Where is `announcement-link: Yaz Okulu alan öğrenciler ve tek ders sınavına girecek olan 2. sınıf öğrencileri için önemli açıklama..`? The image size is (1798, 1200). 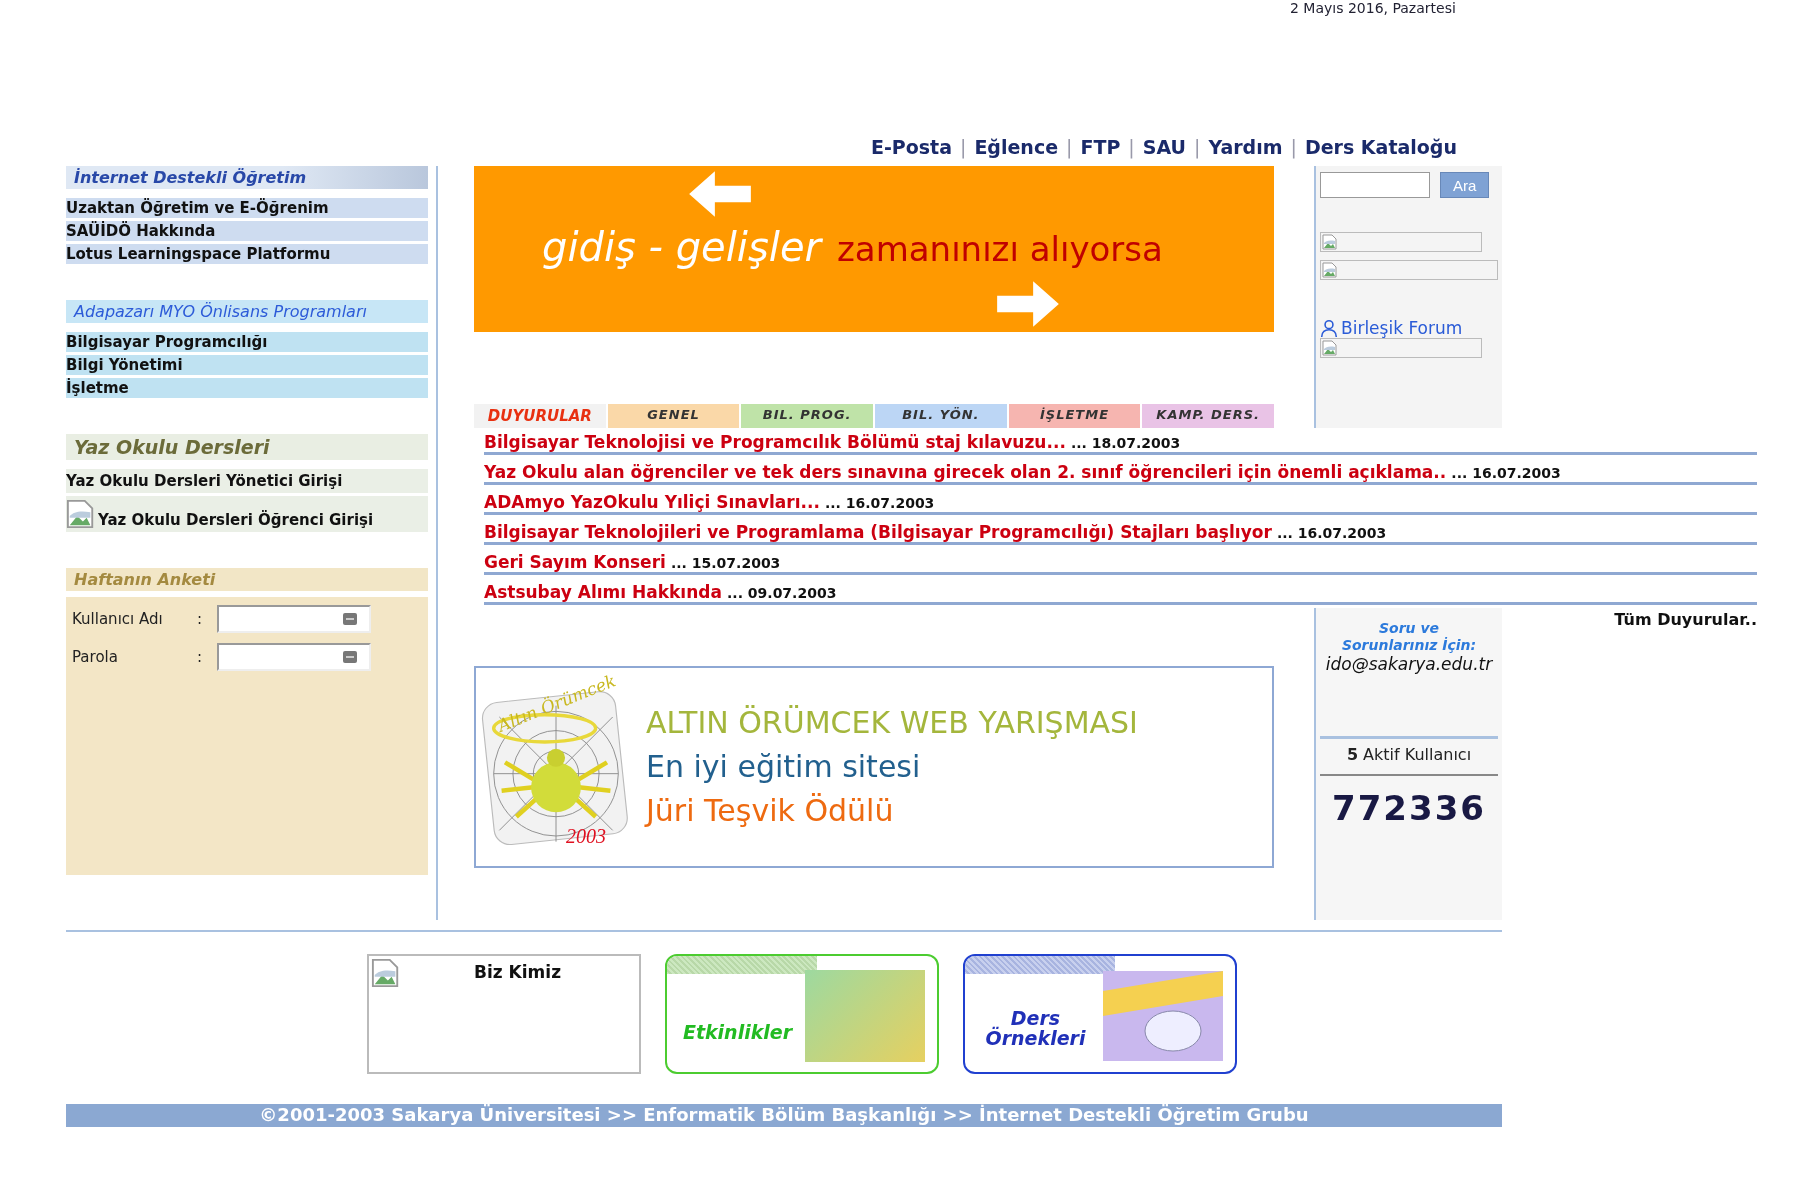 announcement-link: Yaz Okulu alan öğrenciler ve tek ders sınavına girecek olan 2. sınıf öğrencileri için önemli açıklama.. is located at coordinates (965, 472).